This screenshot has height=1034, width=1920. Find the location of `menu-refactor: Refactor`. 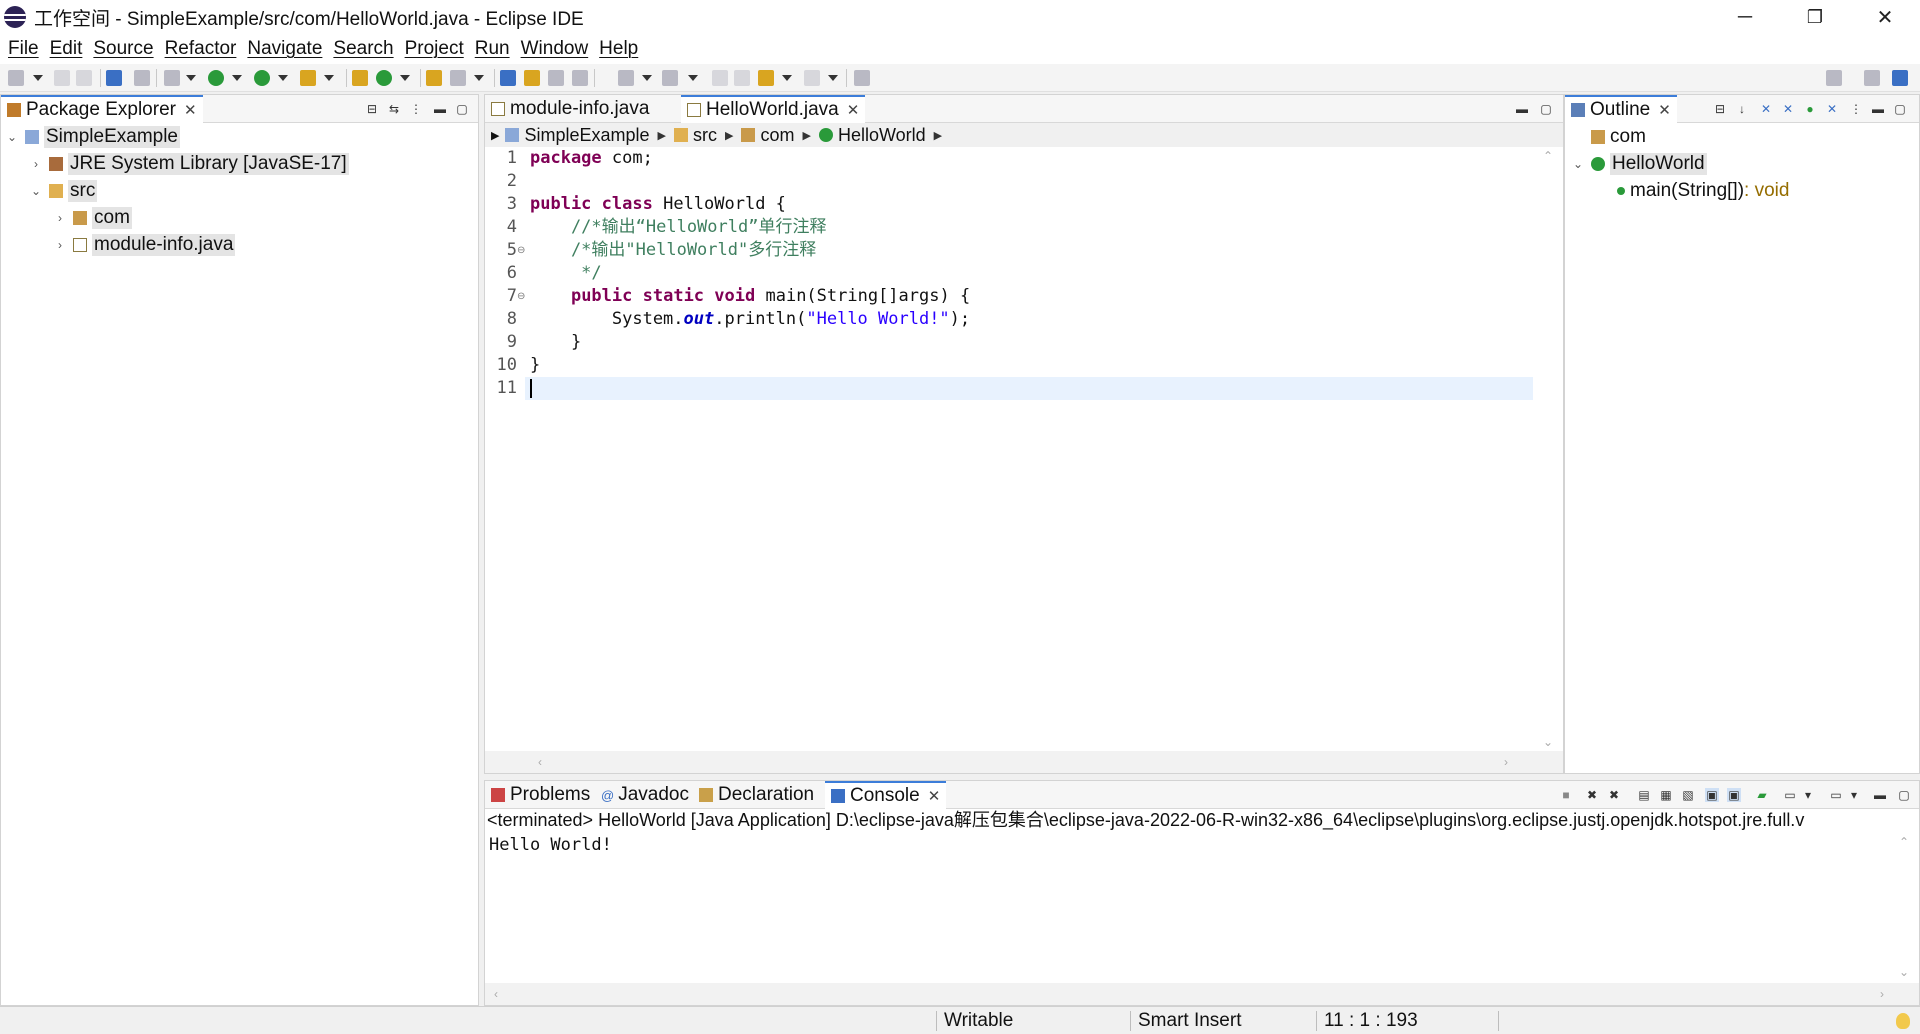

menu-refactor: Refactor is located at coordinates (202, 49).